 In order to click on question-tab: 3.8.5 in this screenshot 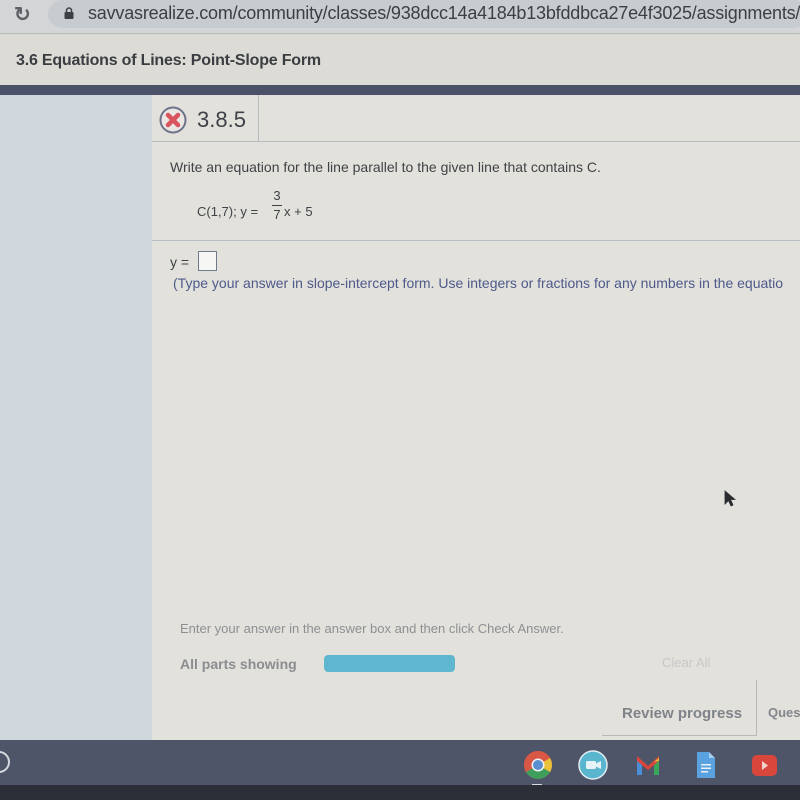, I will do `click(205, 118)`.